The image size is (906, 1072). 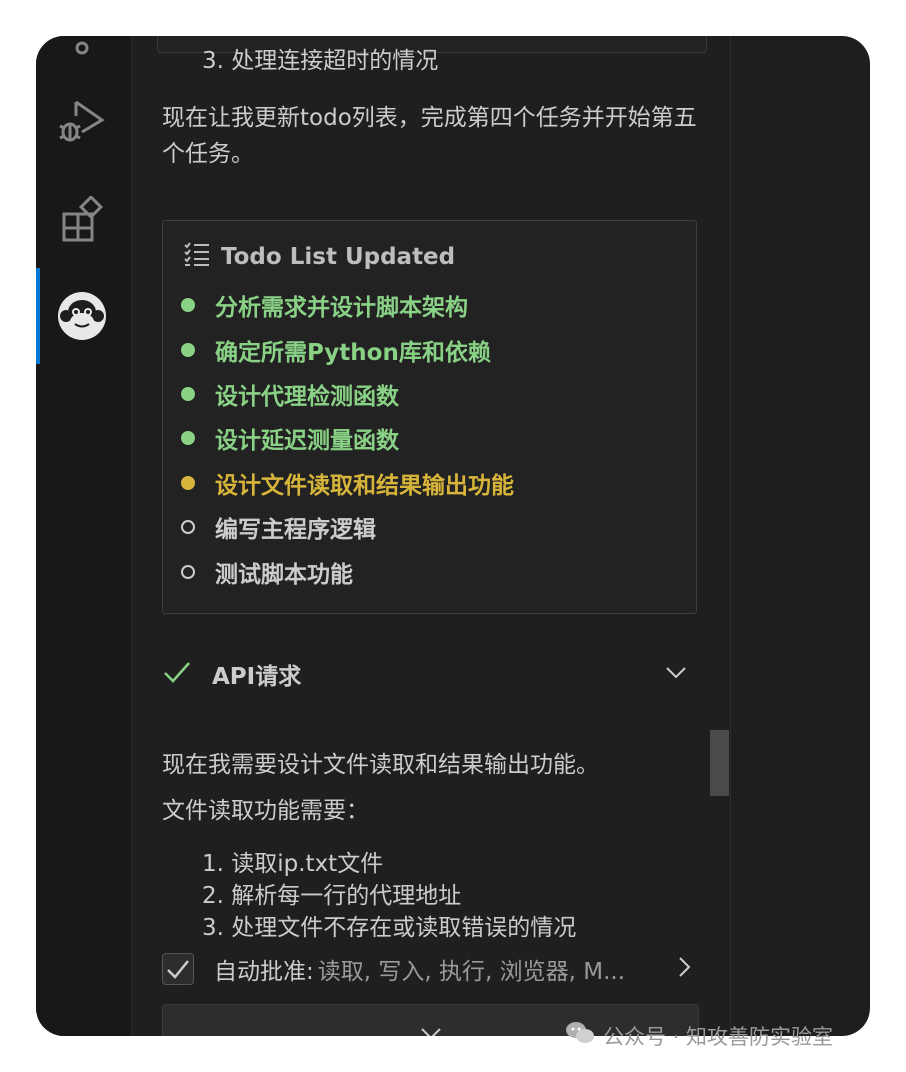 I want to click on auto-approve-checkbox, so click(x=178, y=969).